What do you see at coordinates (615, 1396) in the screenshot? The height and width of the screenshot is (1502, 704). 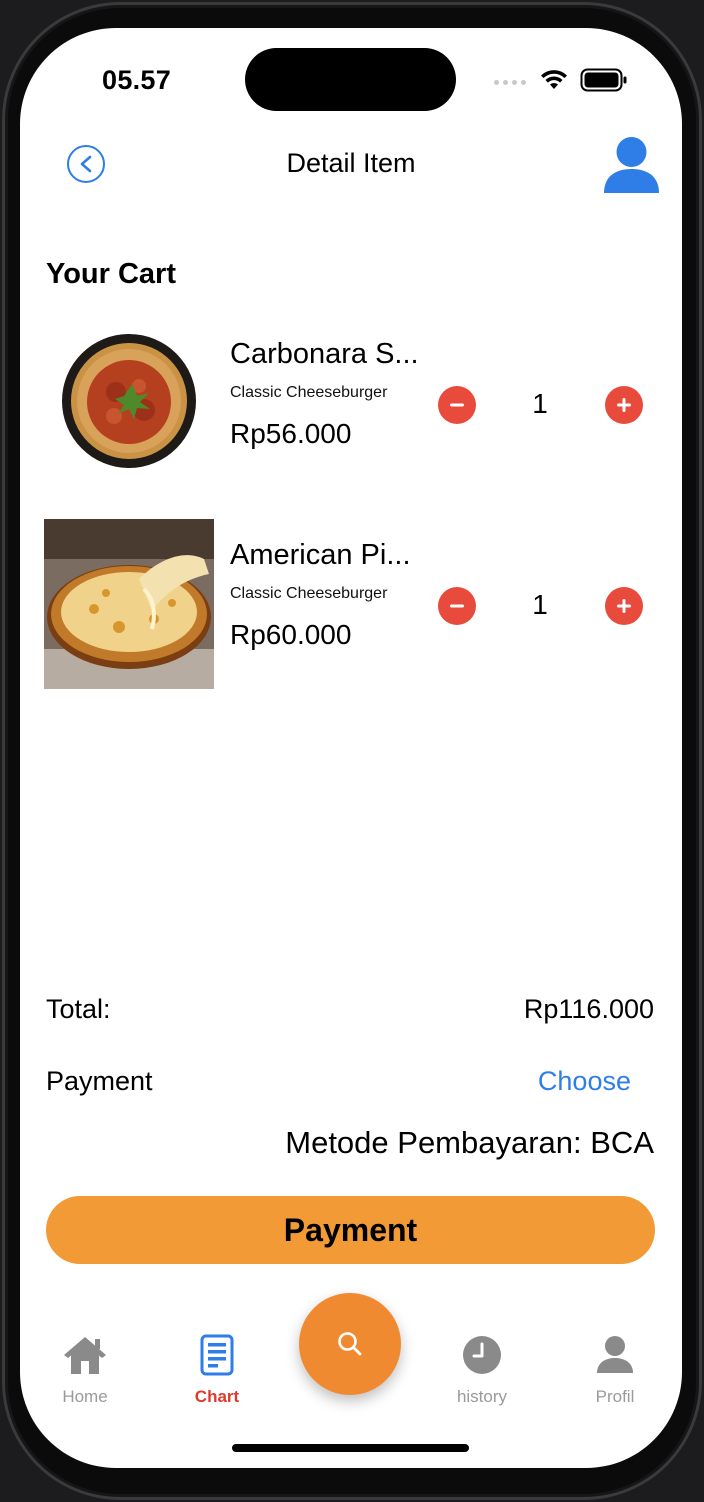 I see `tab-label: Profil` at bounding box center [615, 1396].